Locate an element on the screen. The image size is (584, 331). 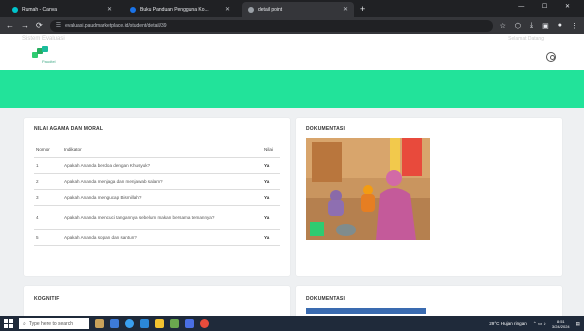
row-number: 1 is located at coordinates (48, 165).